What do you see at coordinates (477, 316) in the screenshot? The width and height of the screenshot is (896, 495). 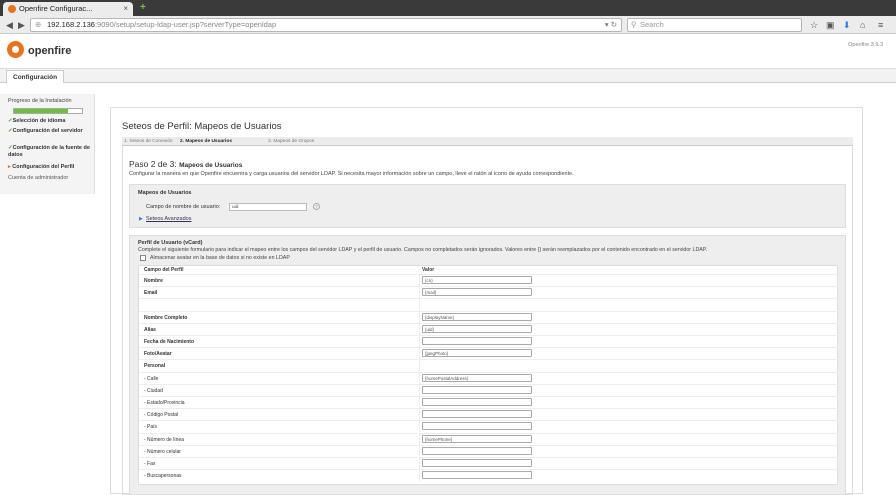 I see `field-value-input: {displayName}` at bounding box center [477, 316].